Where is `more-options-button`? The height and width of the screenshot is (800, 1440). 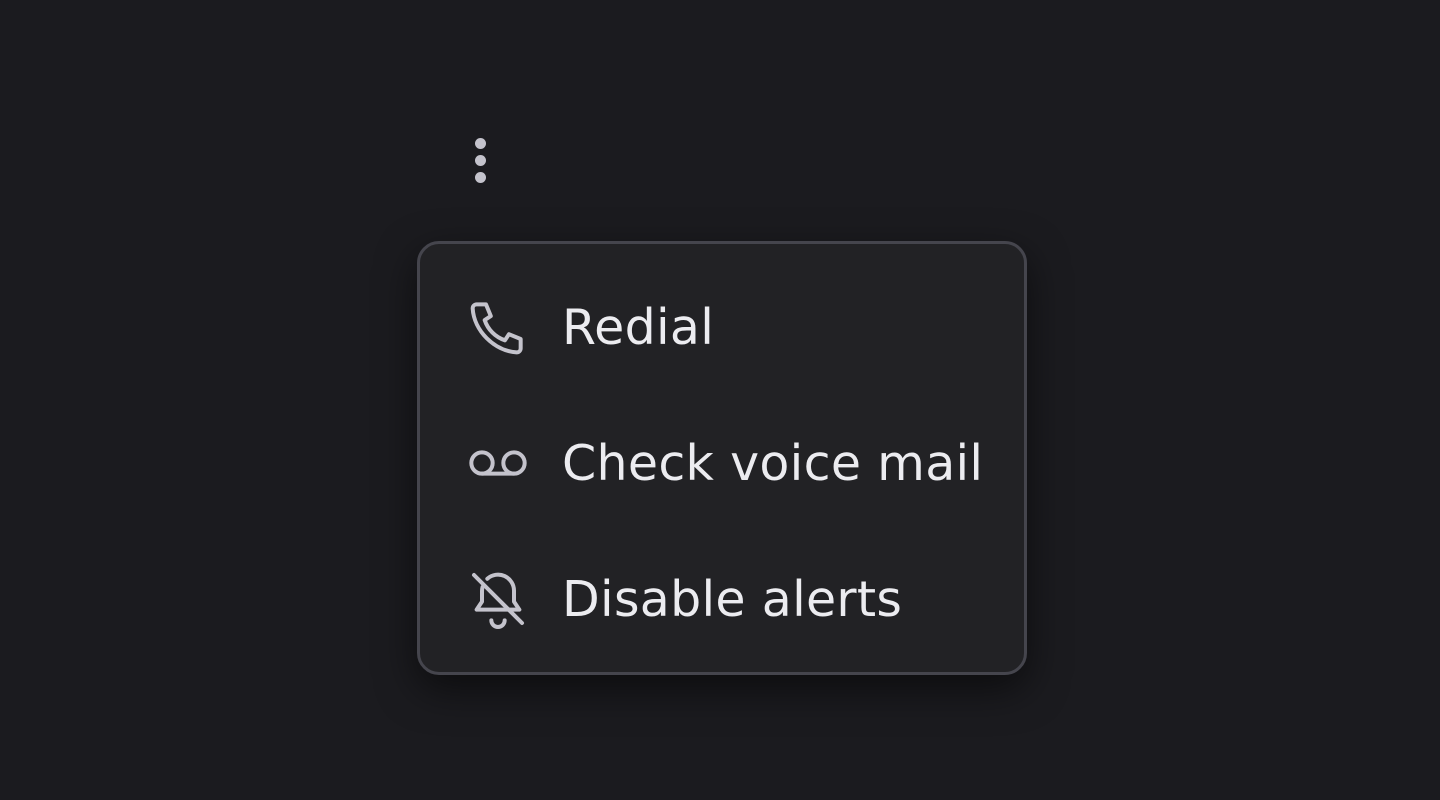 more-options-button is located at coordinates (480, 160).